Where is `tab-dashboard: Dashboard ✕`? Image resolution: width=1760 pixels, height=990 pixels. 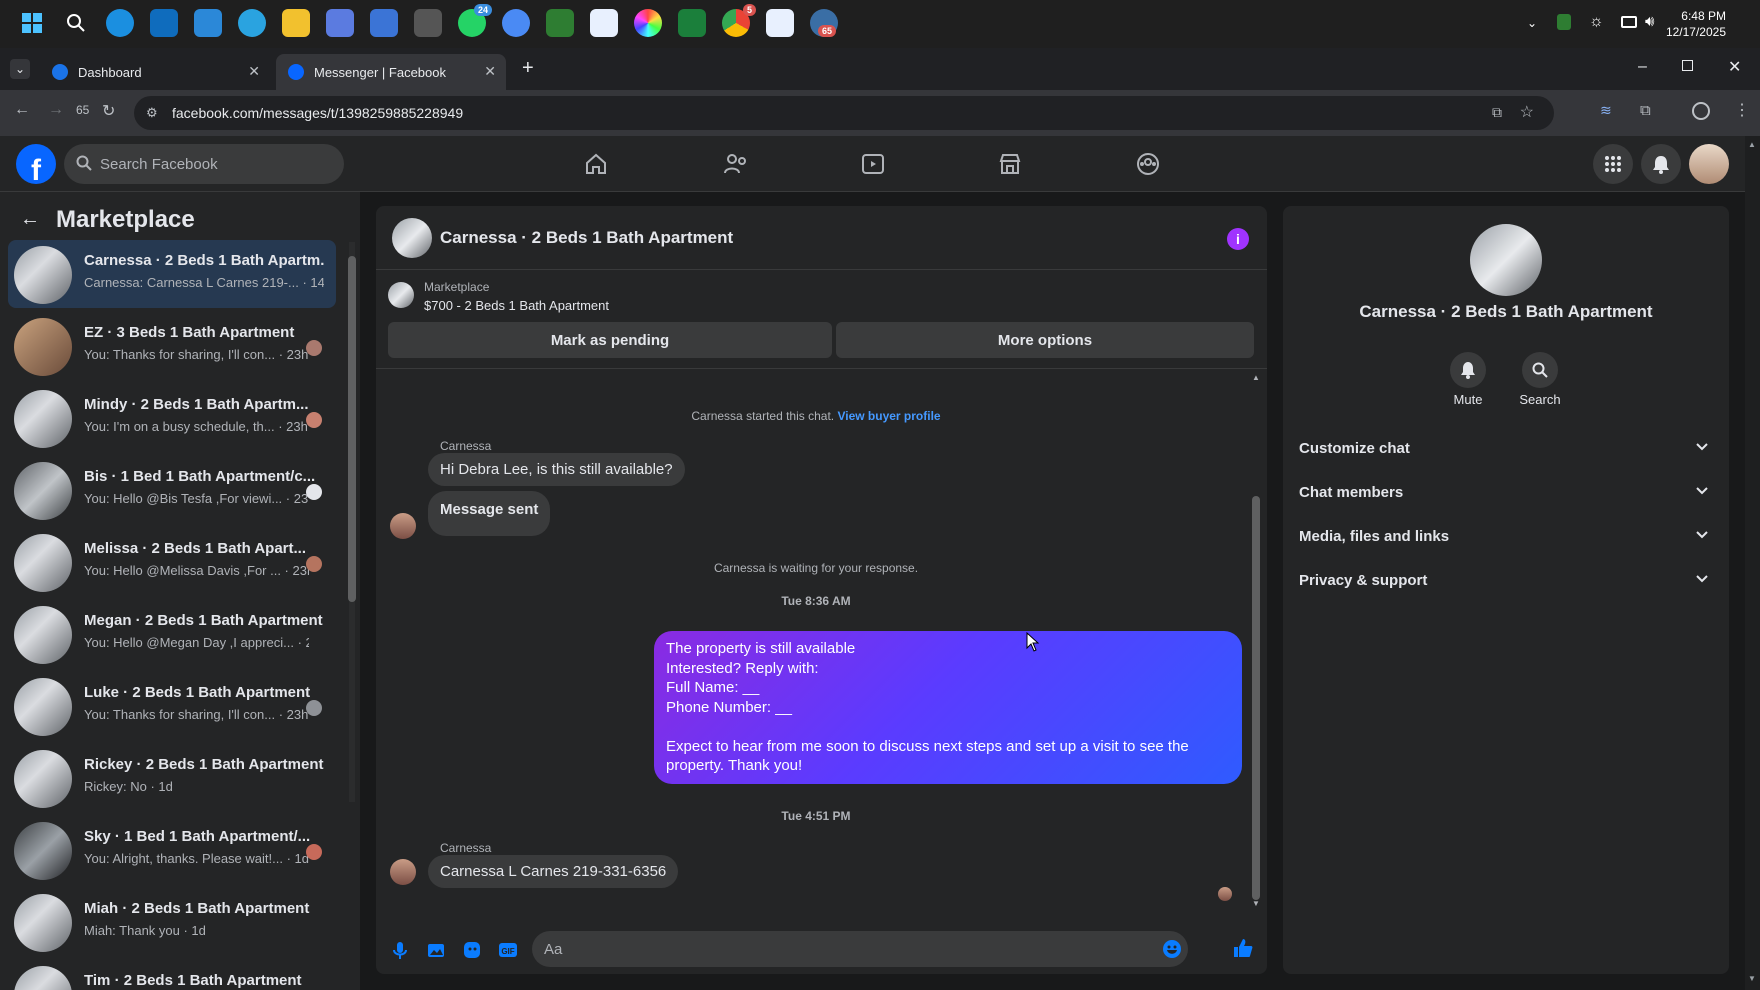 tab-dashboard: Dashboard ✕ is located at coordinates (155, 72).